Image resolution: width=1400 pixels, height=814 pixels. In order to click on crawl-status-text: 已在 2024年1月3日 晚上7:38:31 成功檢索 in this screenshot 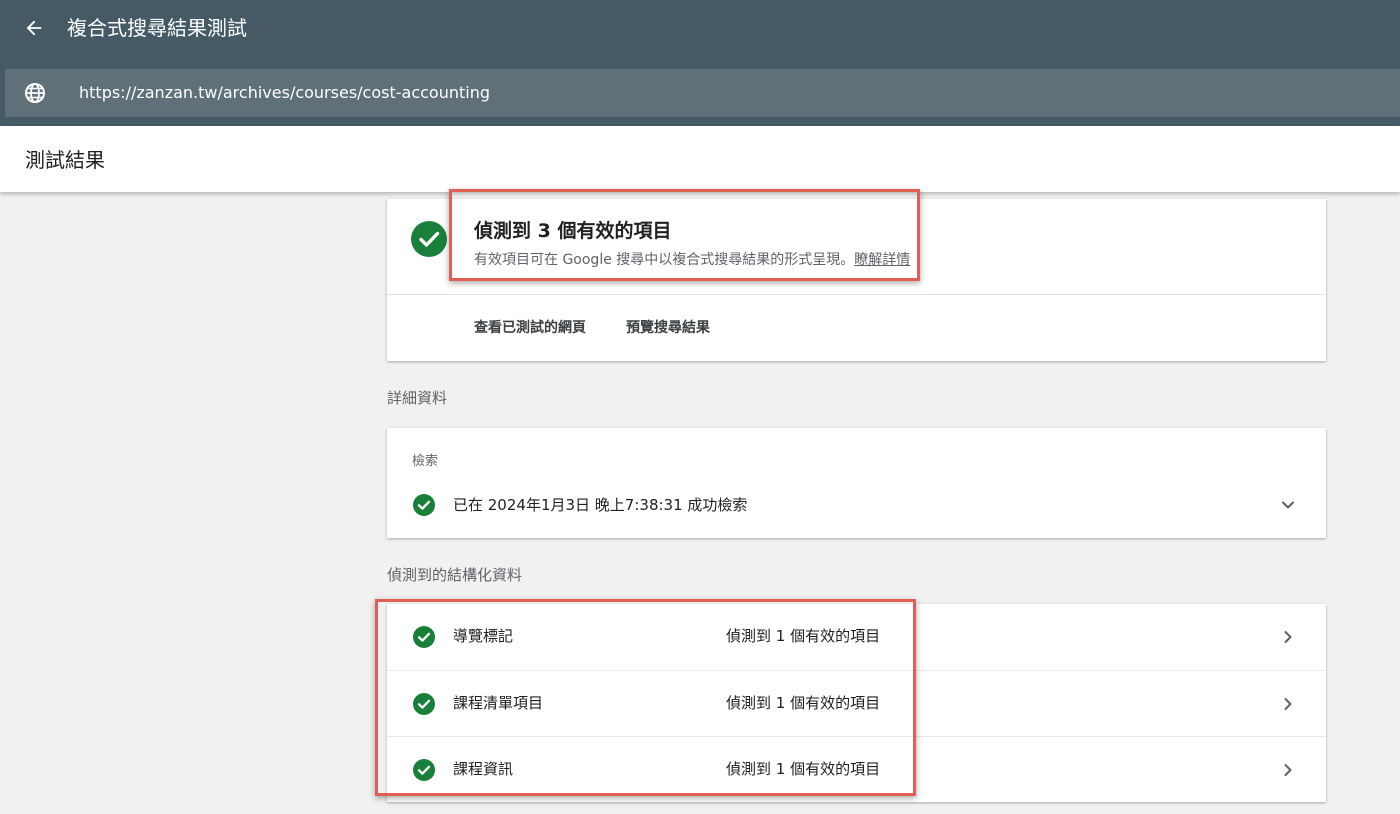, I will do `click(600, 505)`.